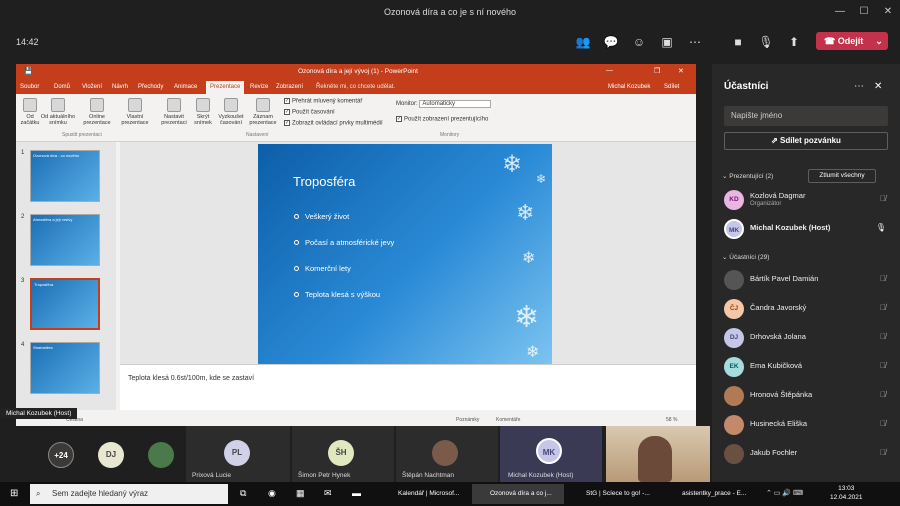  Describe the element at coordinates (794, 42) in the screenshot. I see `share-tray-icon: ⬆` at that location.